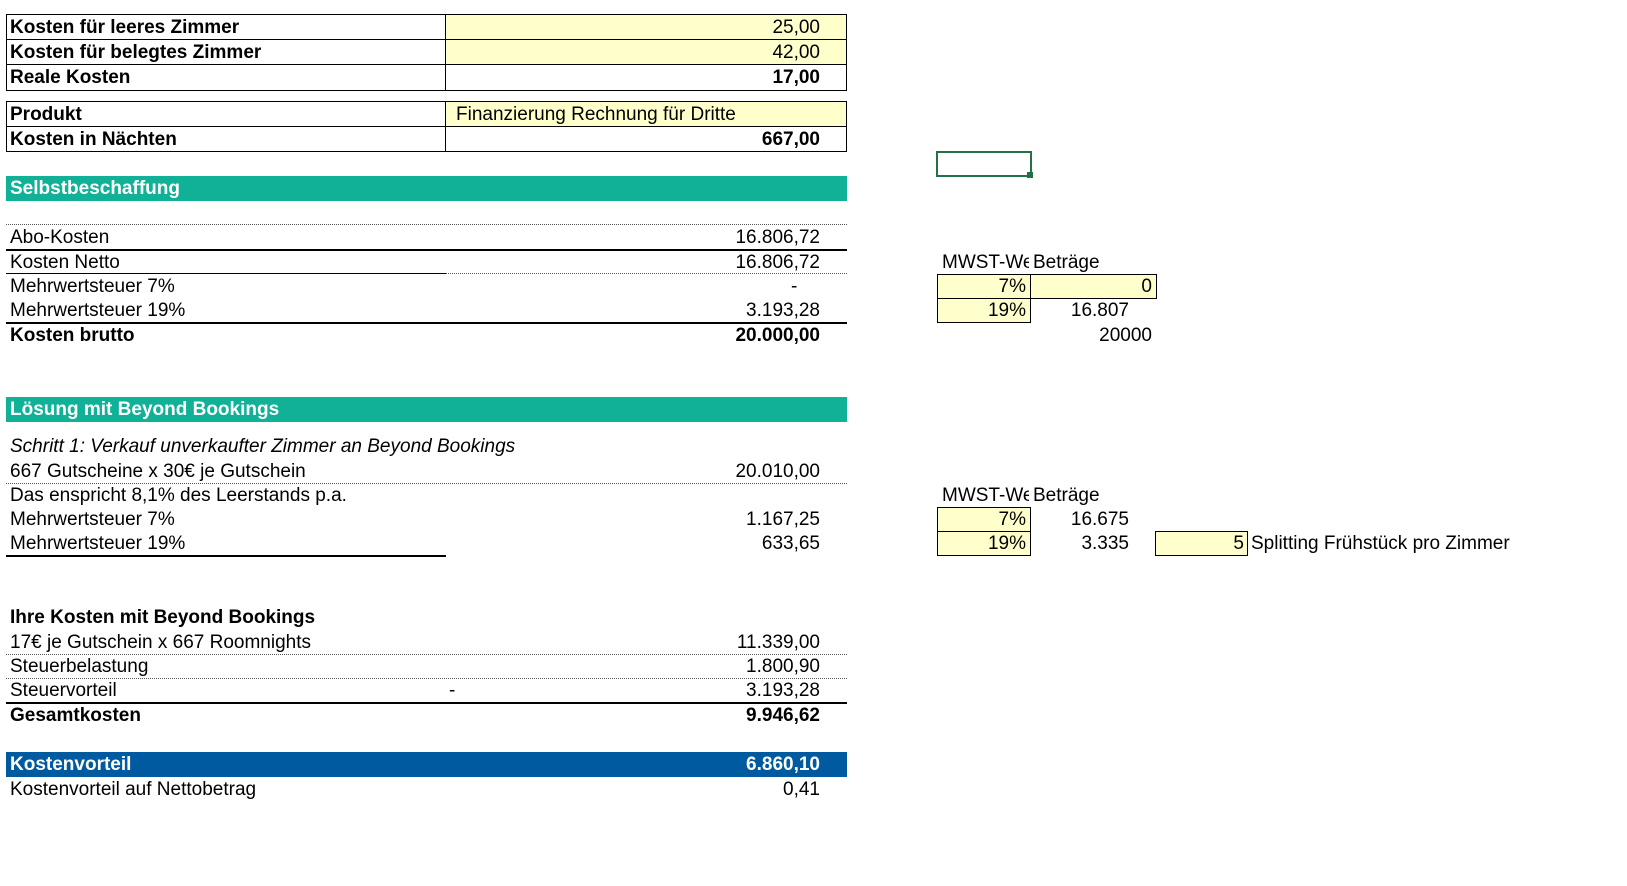  What do you see at coordinates (93, 139) in the screenshot?
I see `nights-cost-label: Kosten in Nächten` at bounding box center [93, 139].